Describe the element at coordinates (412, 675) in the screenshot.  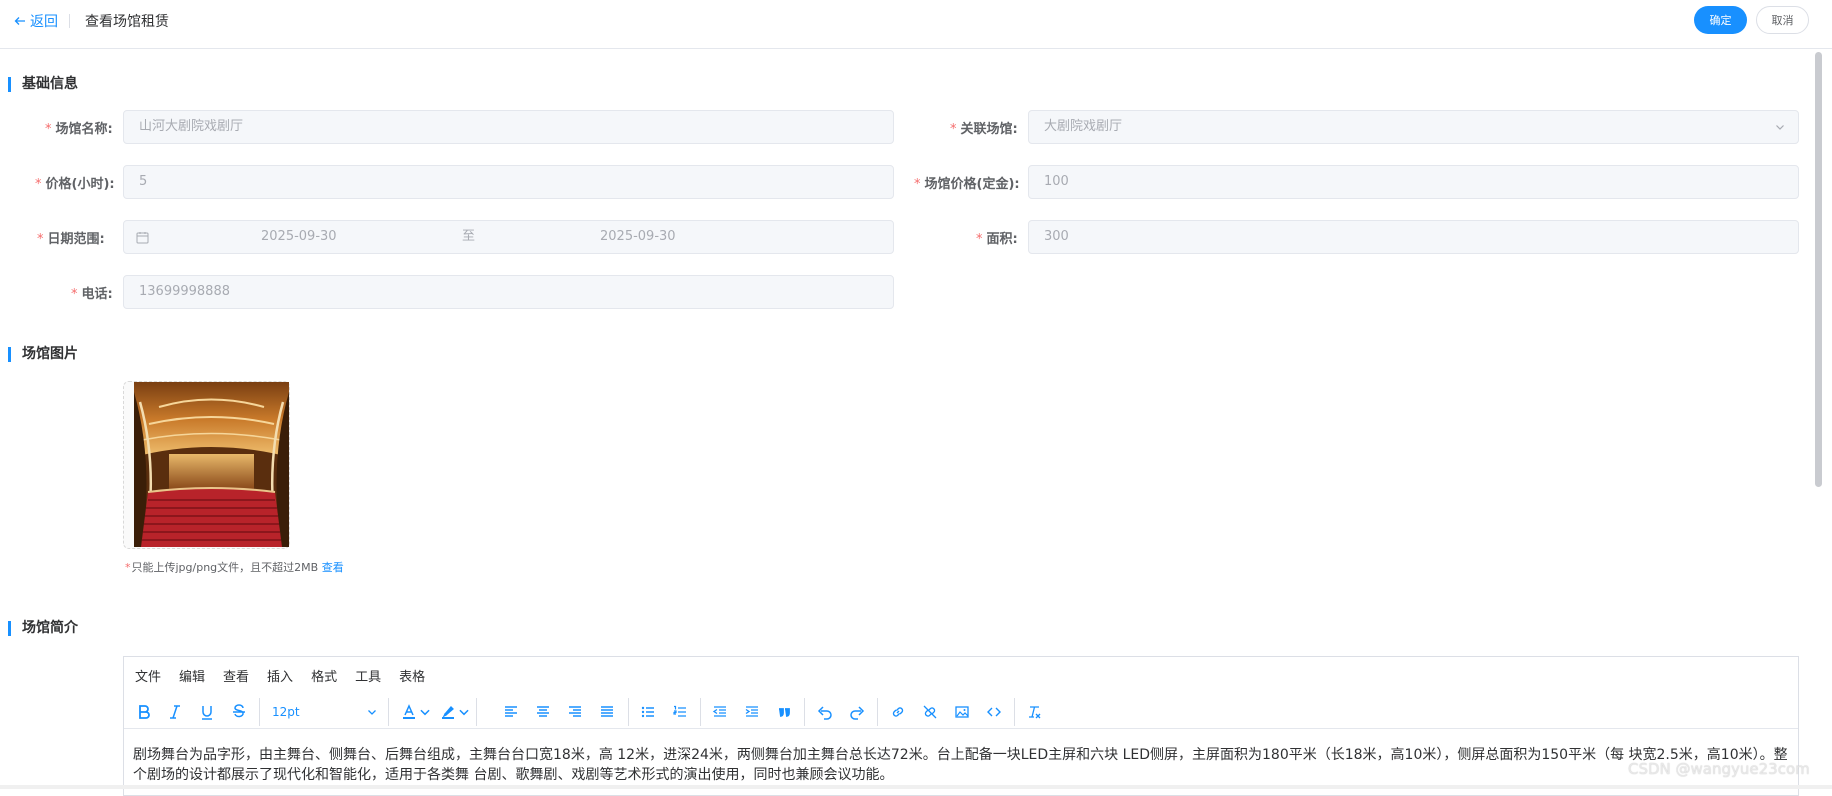
I see `menu-table: 表格` at that location.